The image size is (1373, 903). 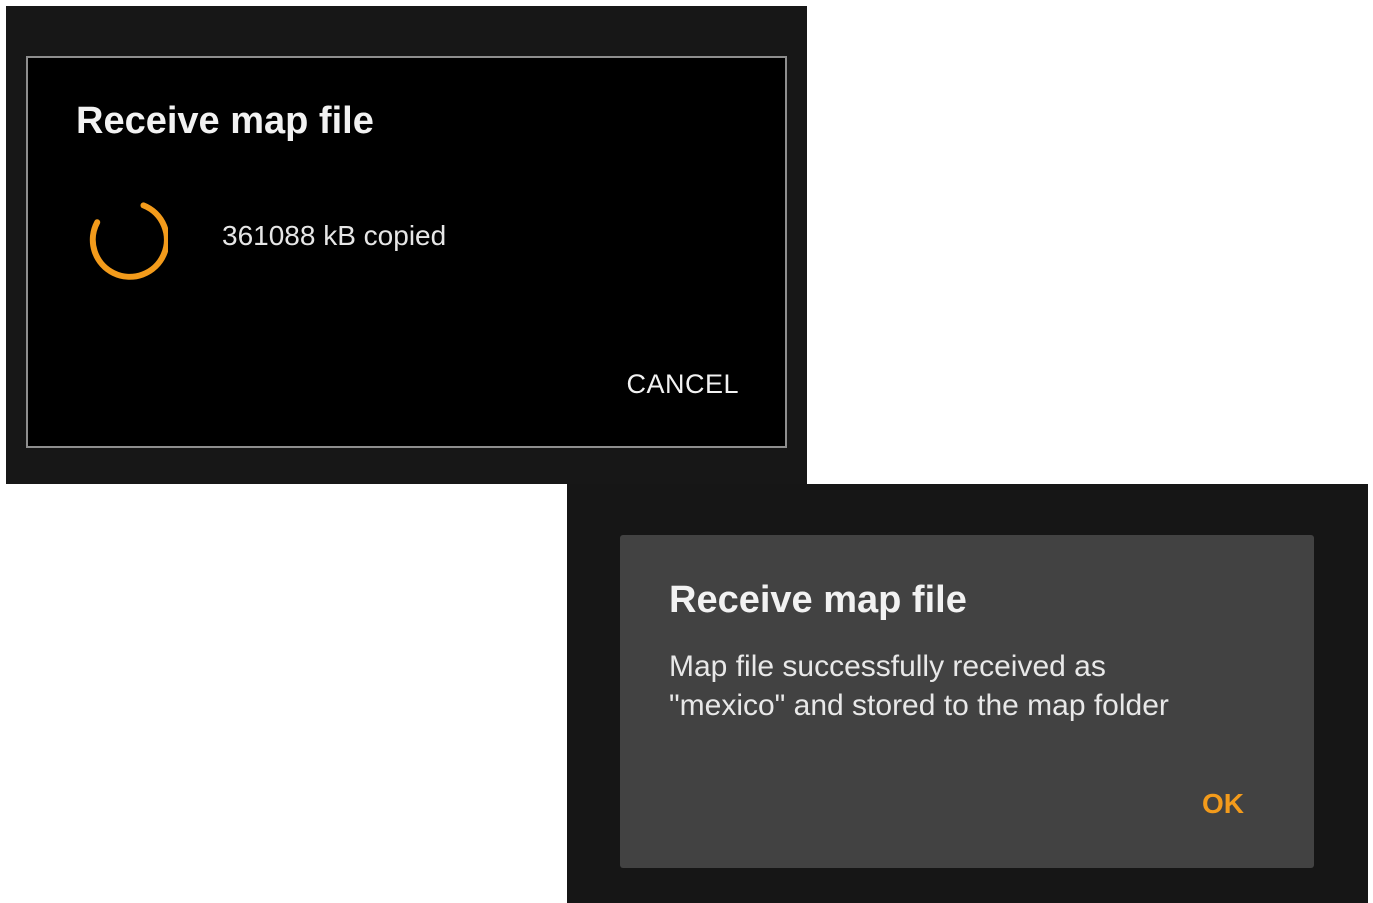 What do you see at coordinates (919, 705) in the screenshot?
I see `dialog-message-line: "mexico" and stored to the map folder` at bounding box center [919, 705].